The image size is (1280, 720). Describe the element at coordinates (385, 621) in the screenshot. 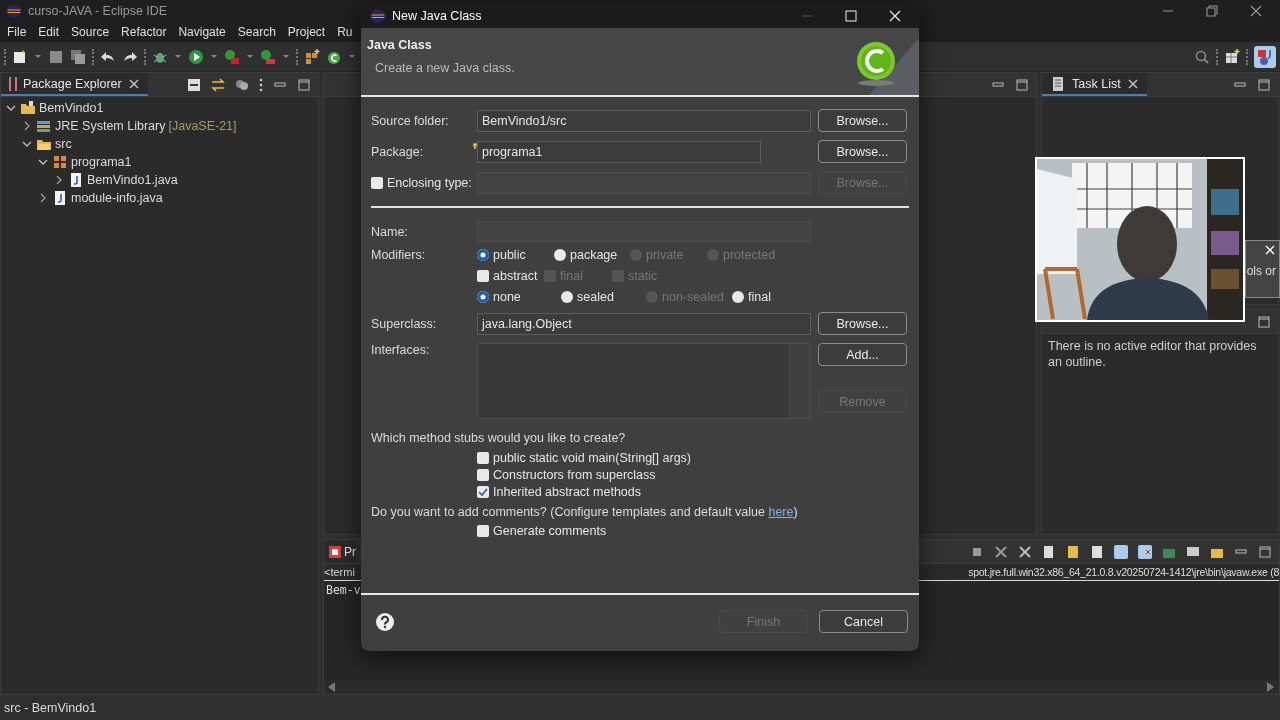

I see `help-icon` at that location.